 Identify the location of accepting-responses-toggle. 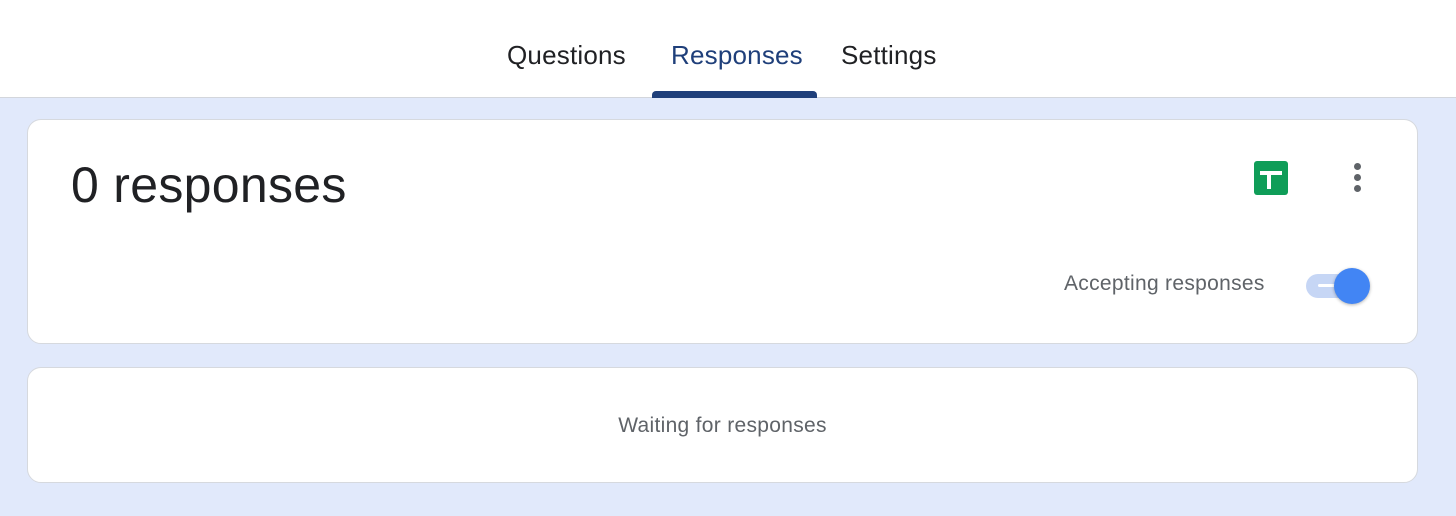
(1339, 287).